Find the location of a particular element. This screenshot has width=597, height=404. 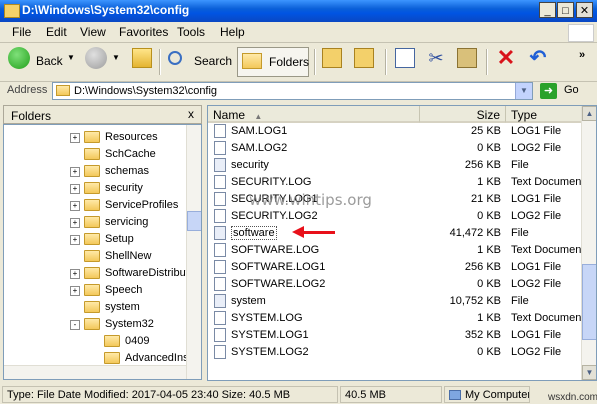

file-row: SYSTEM.LOG1 352 KB LOG1 File is located at coordinates (396, 335).